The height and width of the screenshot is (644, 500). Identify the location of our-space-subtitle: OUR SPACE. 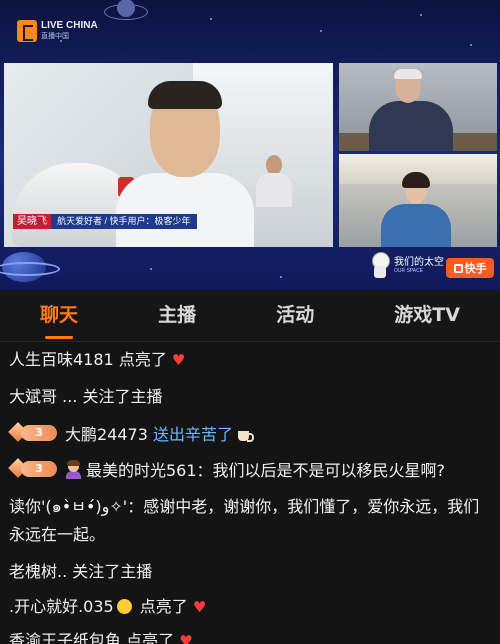
(409, 270).